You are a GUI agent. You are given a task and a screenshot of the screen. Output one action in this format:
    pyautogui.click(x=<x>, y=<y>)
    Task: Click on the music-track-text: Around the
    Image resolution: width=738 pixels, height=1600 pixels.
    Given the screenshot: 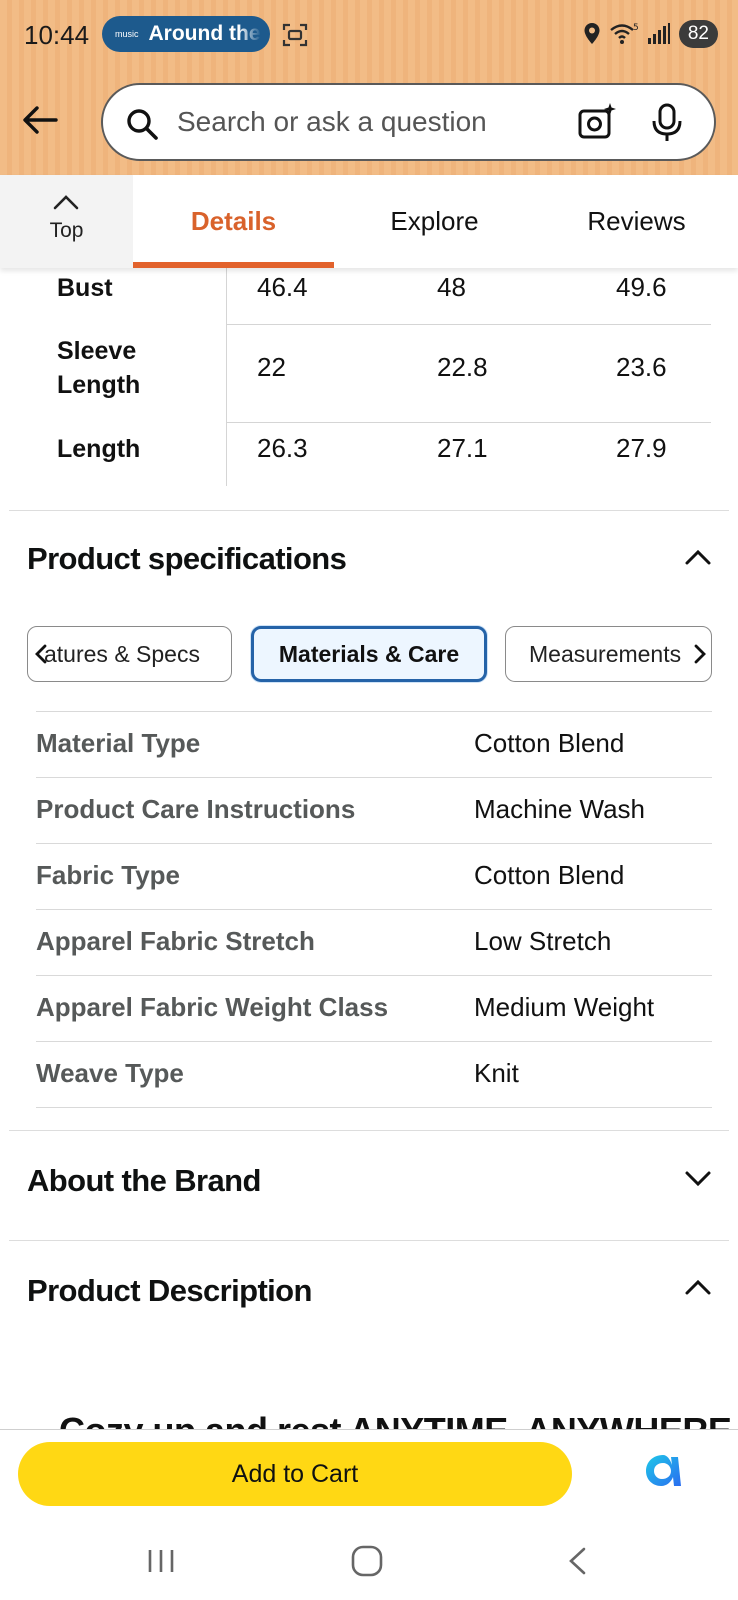 What is the action you would take?
    pyautogui.click(x=204, y=33)
    